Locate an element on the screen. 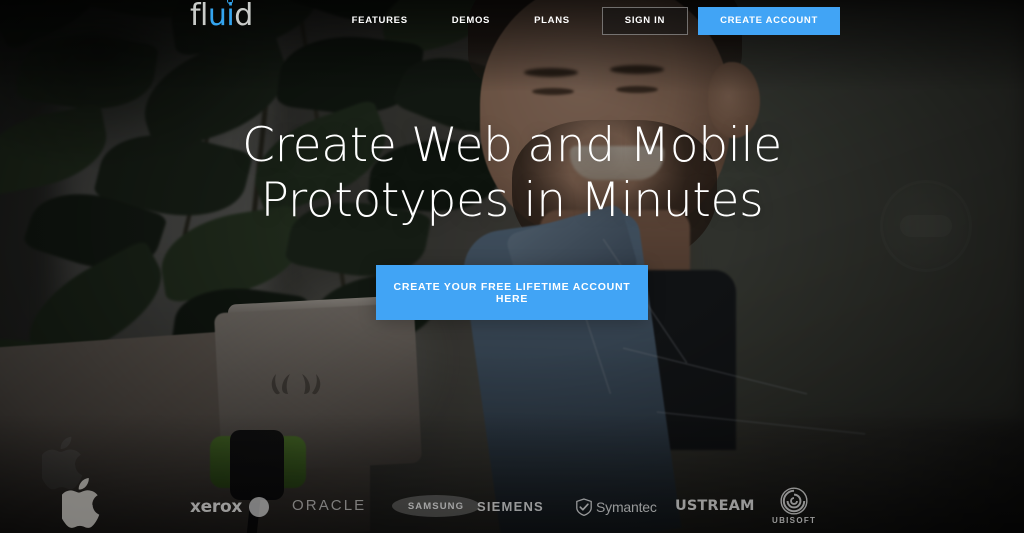 The height and width of the screenshot is (533, 1024). client-oracle-label: ORACLE is located at coordinates (329, 505).